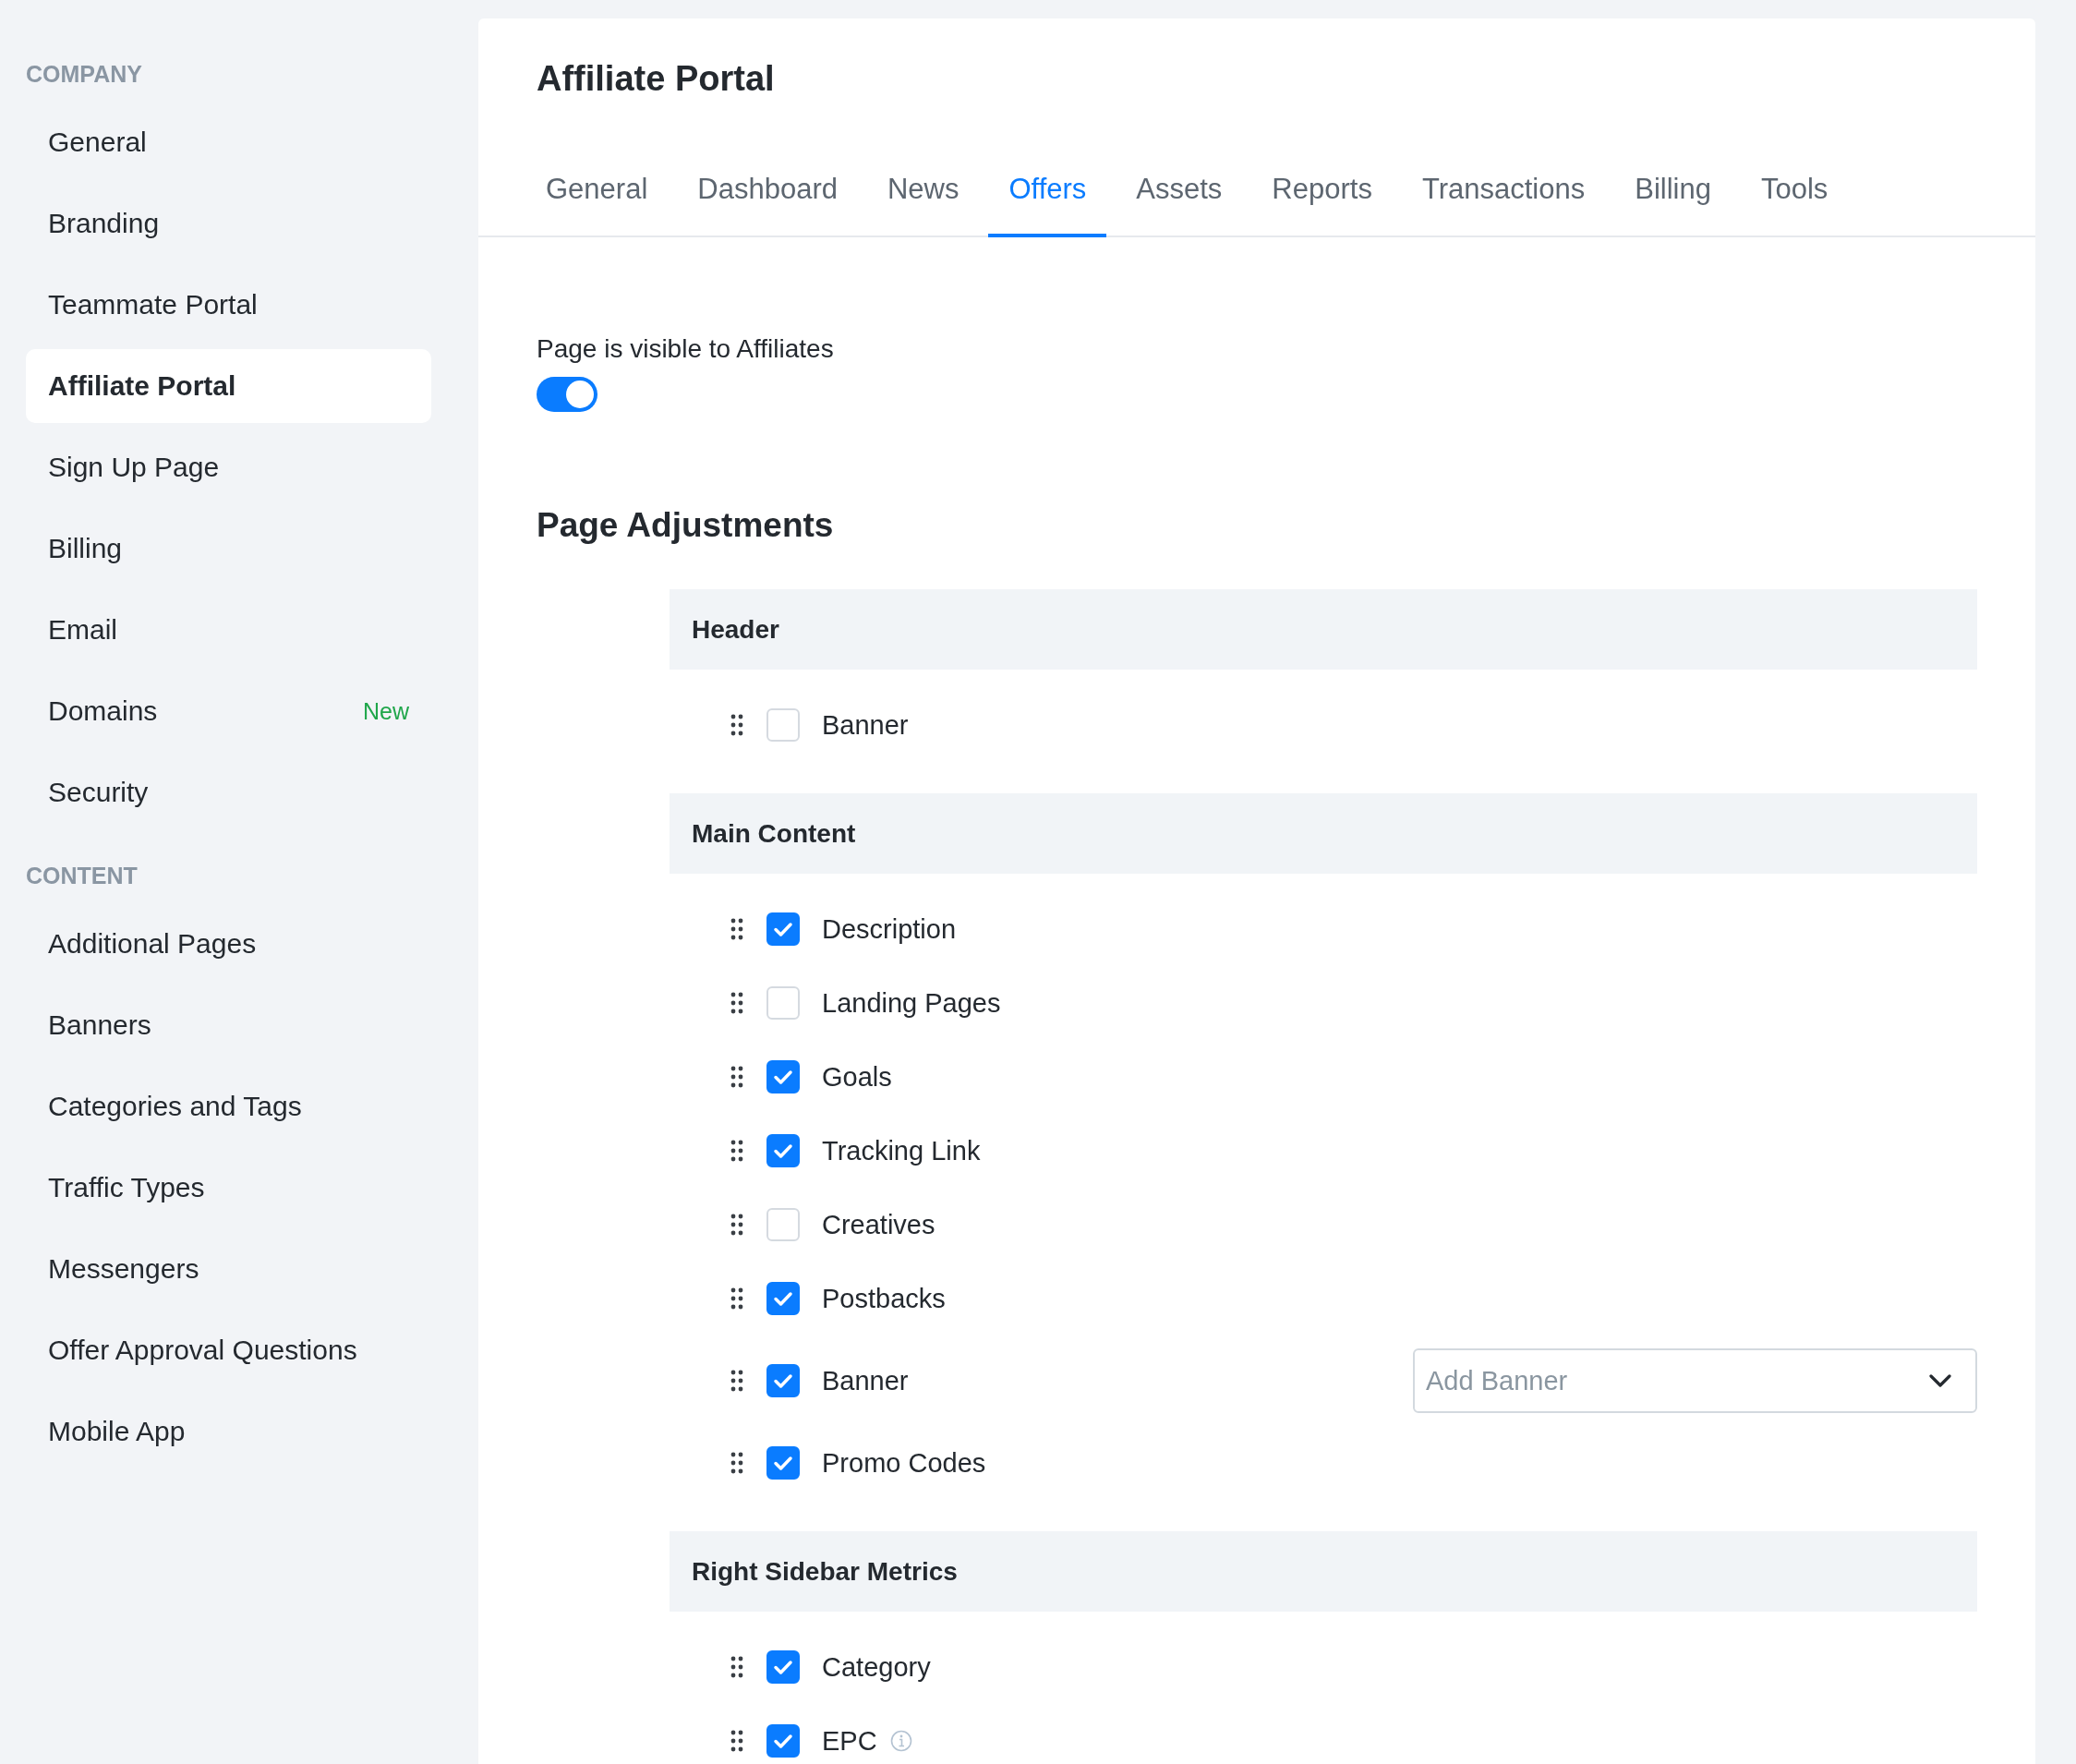 Image resolution: width=2076 pixels, height=1764 pixels. I want to click on item-label: EPC, so click(849, 1741).